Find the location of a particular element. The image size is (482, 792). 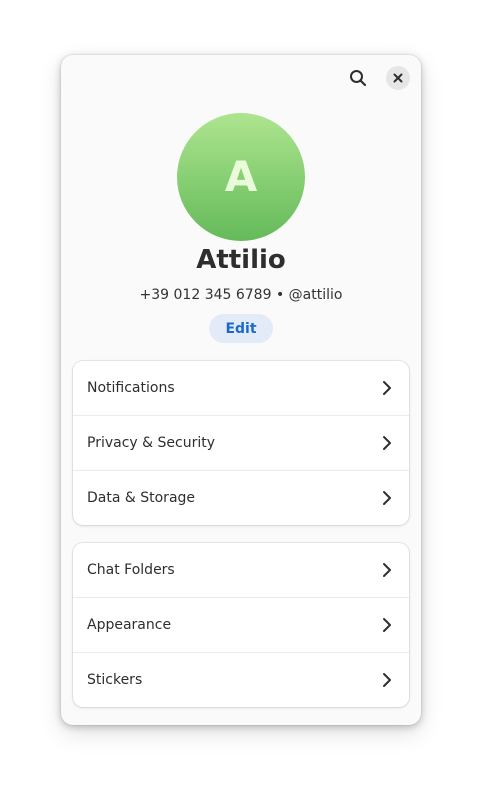

profile-name: Attilio is located at coordinates (241, 260).